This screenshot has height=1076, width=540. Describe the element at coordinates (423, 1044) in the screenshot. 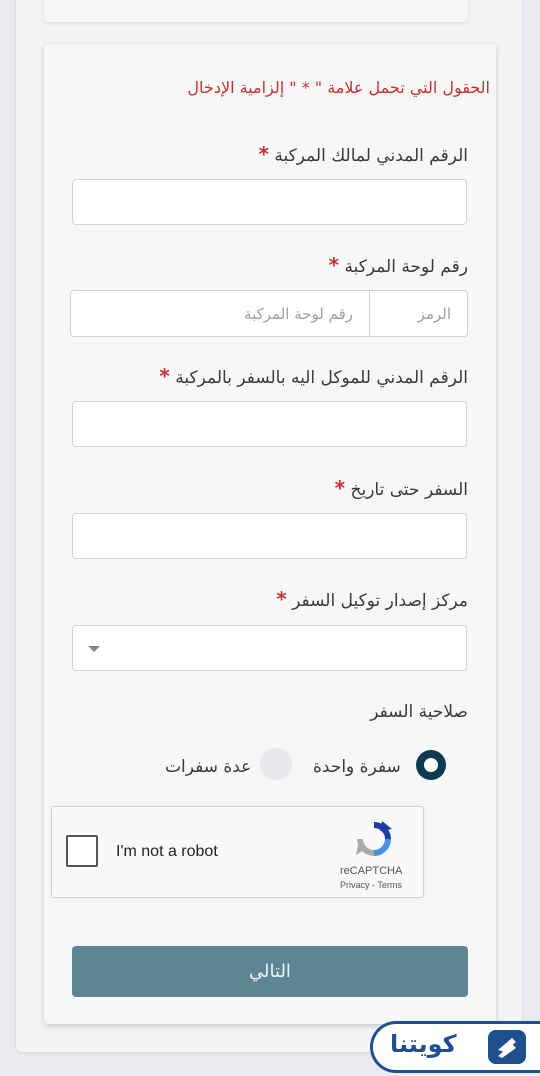

I see `site-logo-text: كويتنا` at that location.